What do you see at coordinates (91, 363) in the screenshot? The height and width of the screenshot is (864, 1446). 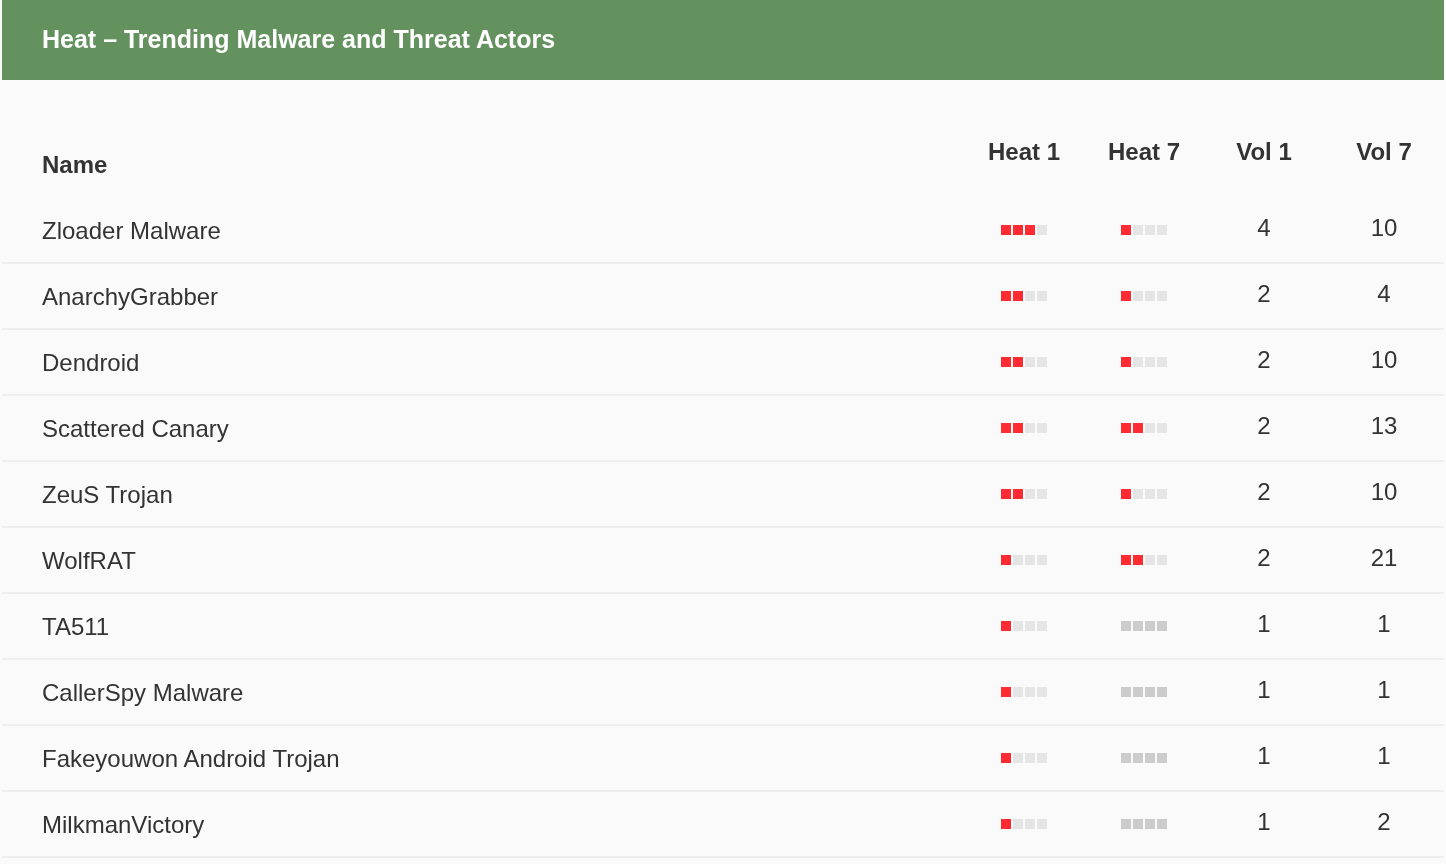 I see `name-cell-text: Dendroid` at bounding box center [91, 363].